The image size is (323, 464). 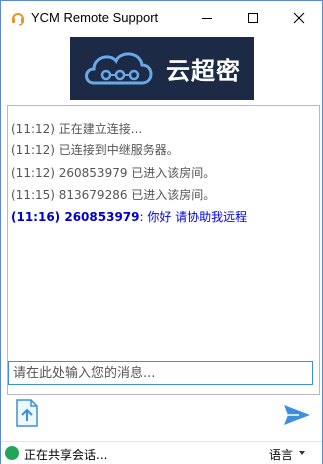 I want to click on window-title: YCM Remote Support, so click(x=95, y=17).